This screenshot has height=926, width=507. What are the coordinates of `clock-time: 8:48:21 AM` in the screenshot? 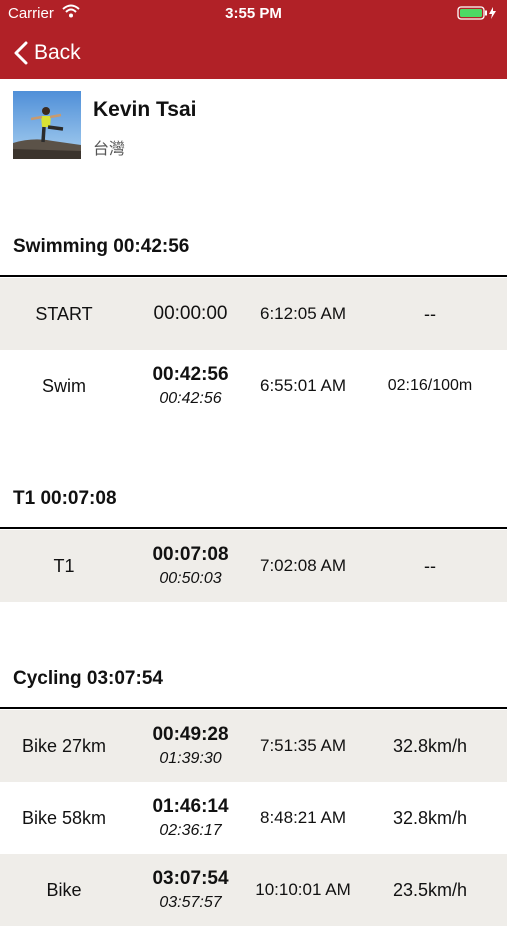 It's located at (302, 817).